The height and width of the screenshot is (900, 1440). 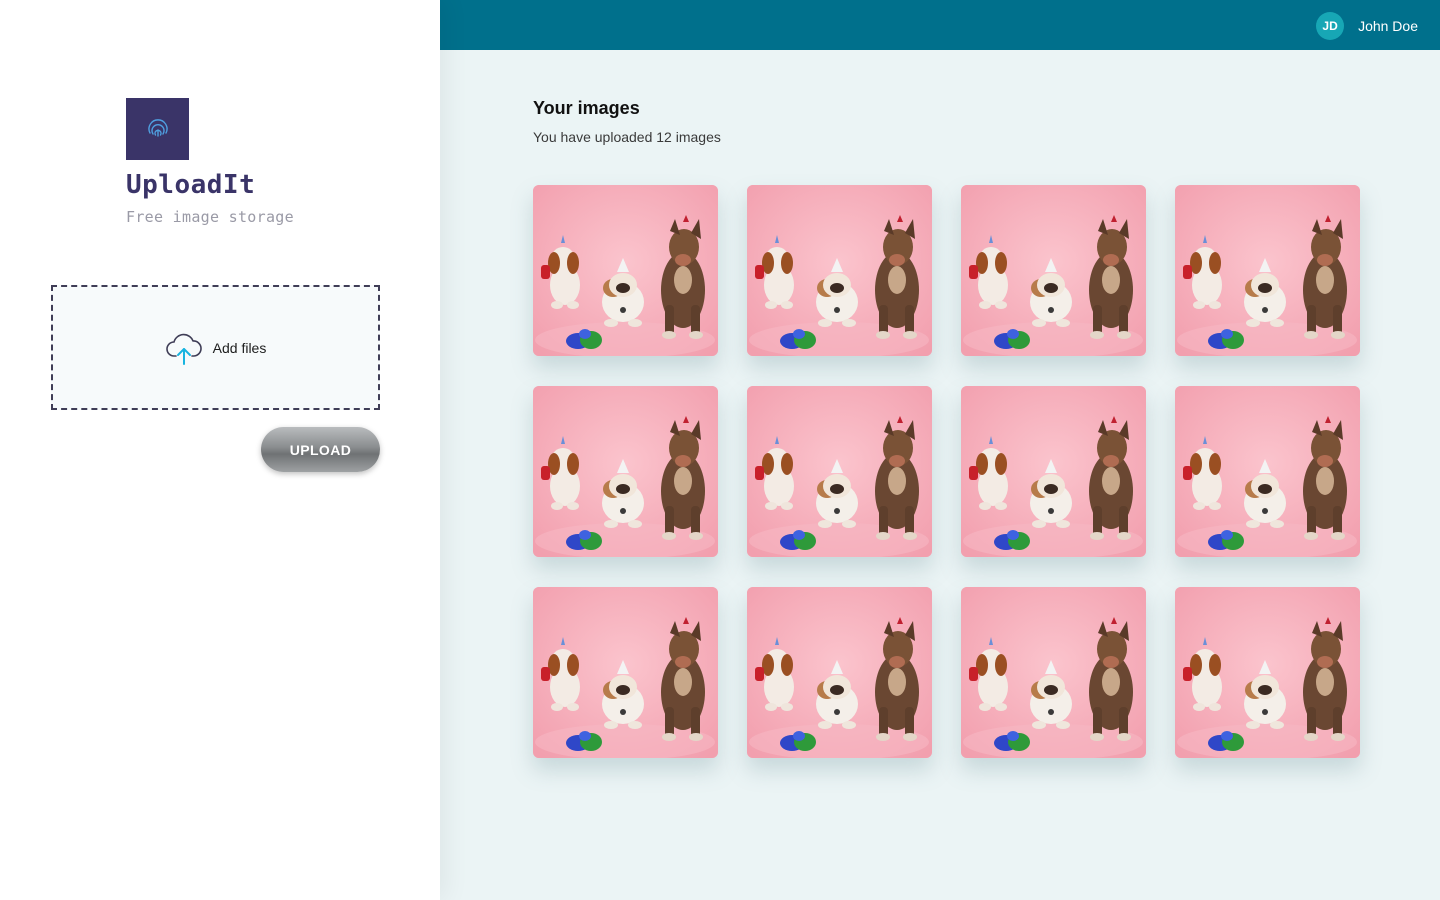 What do you see at coordinates (1330, 26) in the screenshot?
I see `avatar: JD` at bounding box center [1330, 26].